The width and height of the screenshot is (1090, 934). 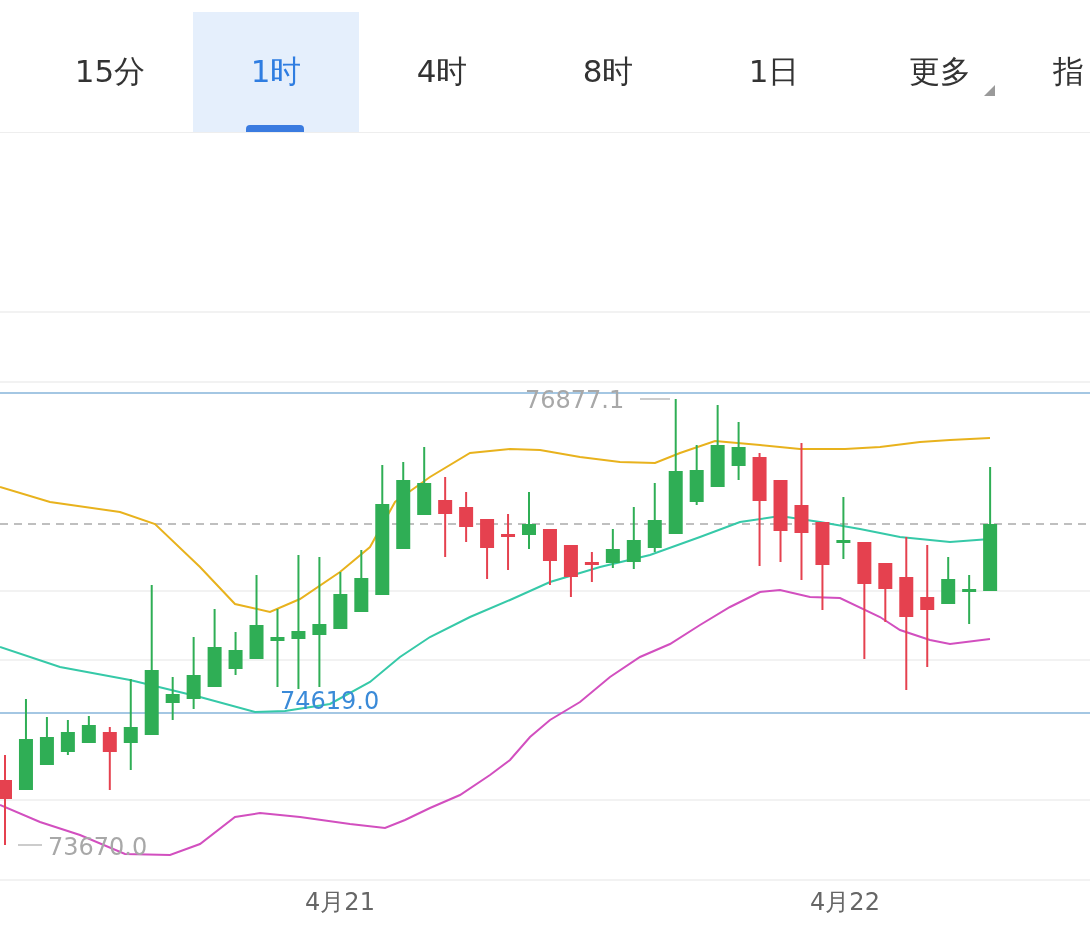 What do you see at coordinates (1053, 72) in the screenshot?
I see `timeframe-tab: 指` at bounding box center [1053, 72].